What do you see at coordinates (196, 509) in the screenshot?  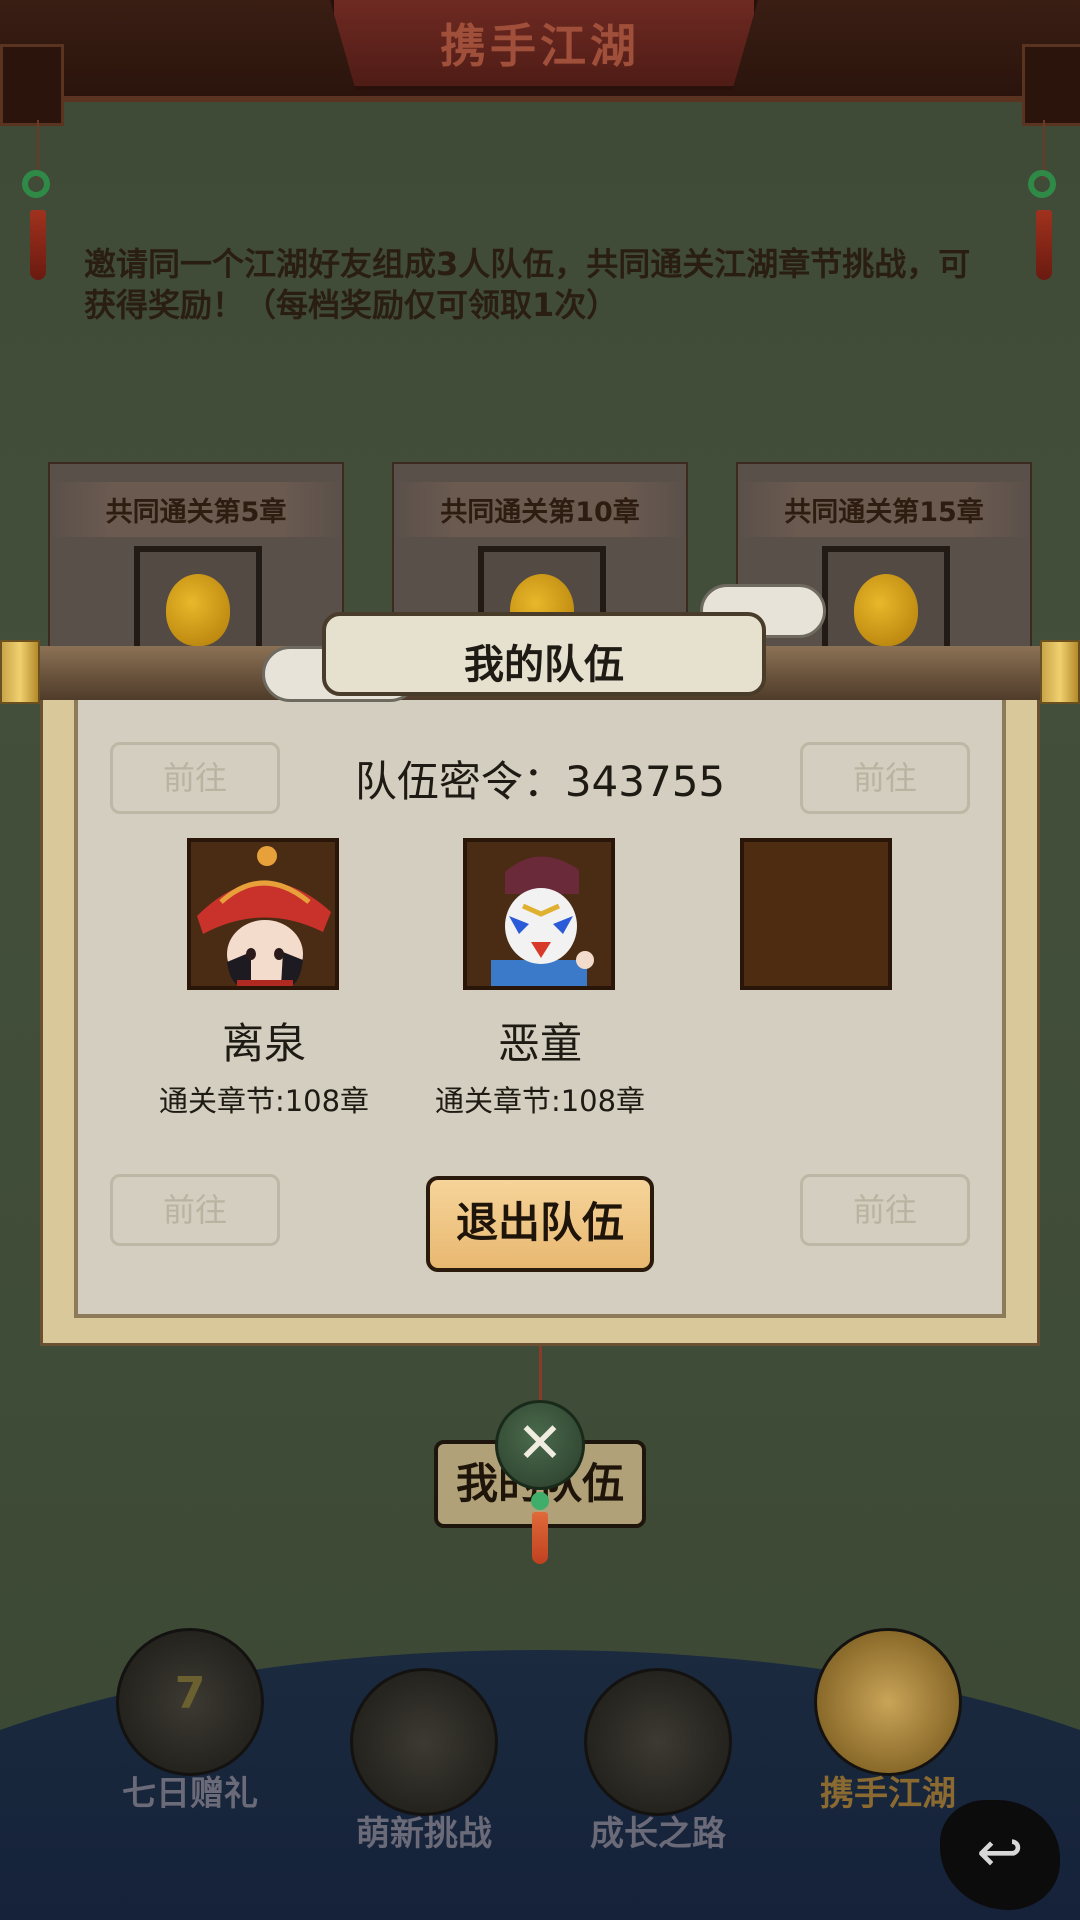 I see `reward-card-title: 共同通关第5章` at bounding box center [196, 509].